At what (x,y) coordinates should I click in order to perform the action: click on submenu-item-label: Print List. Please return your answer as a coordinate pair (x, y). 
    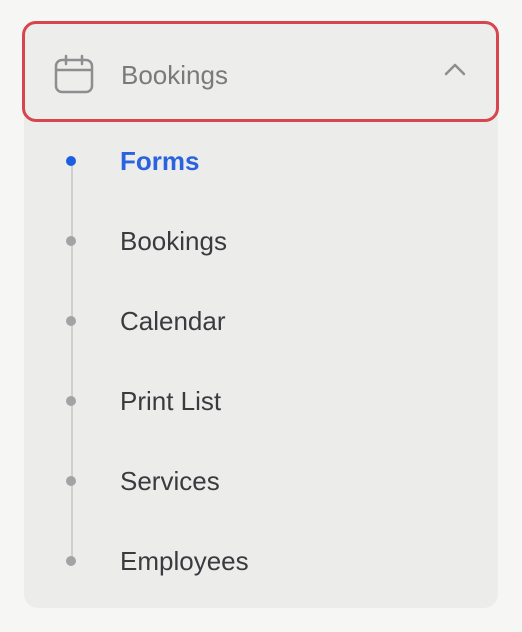
    Looking at the image, I should click on (171, 401).